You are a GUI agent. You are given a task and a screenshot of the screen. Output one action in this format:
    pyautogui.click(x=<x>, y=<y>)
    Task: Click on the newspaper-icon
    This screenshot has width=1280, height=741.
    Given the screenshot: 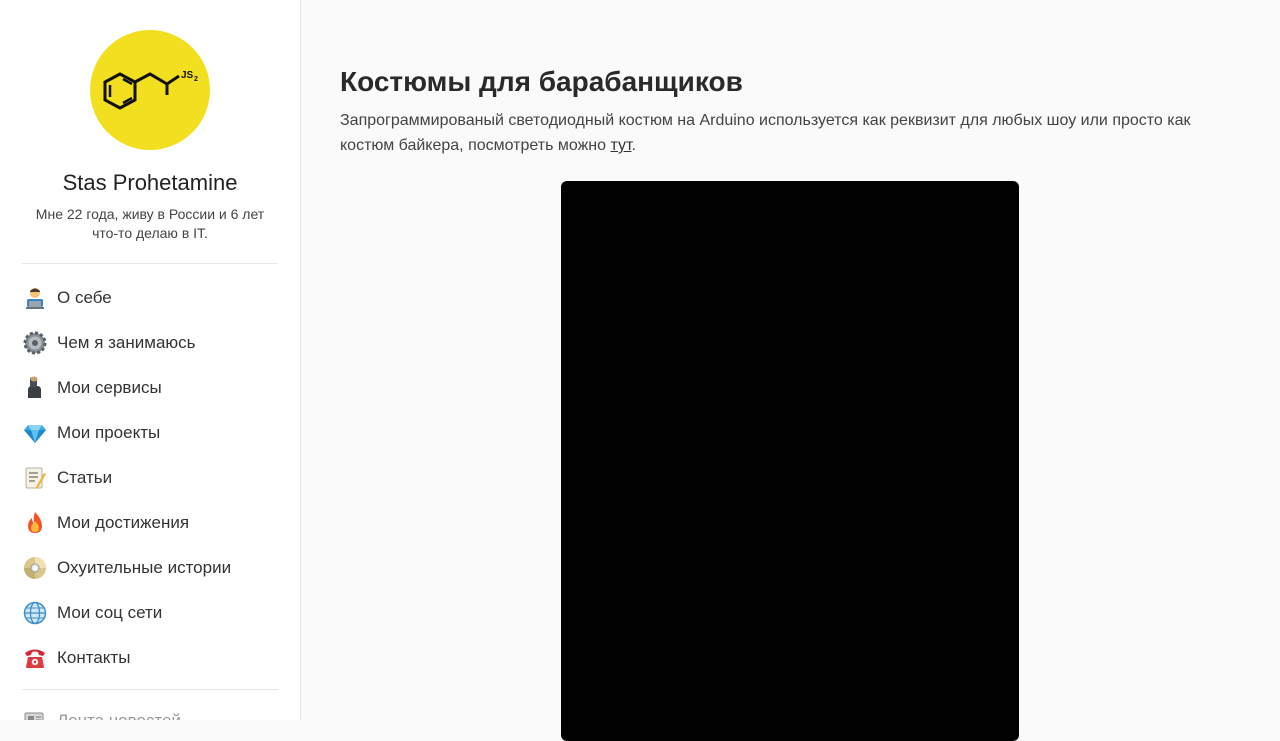 What is the action you would take?
    pyautogui.click(x=35, y=714)
    